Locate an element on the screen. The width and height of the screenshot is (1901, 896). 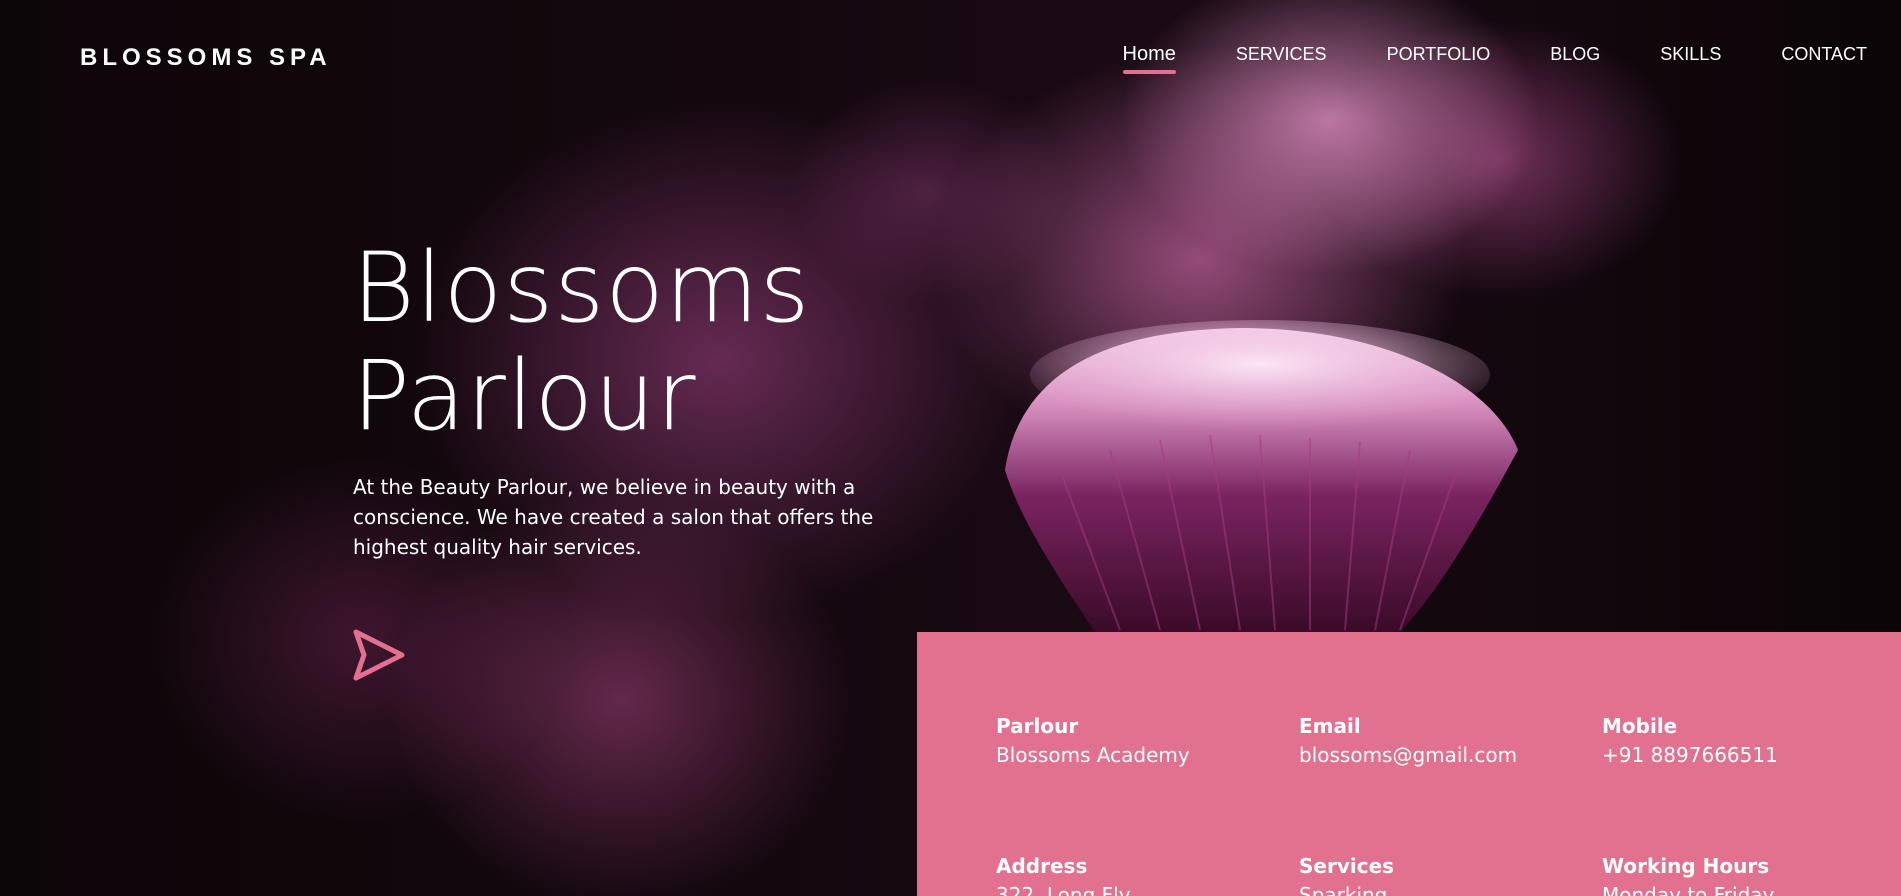
hero-title-line1: Blossoms is located at coordinates (581, 288).